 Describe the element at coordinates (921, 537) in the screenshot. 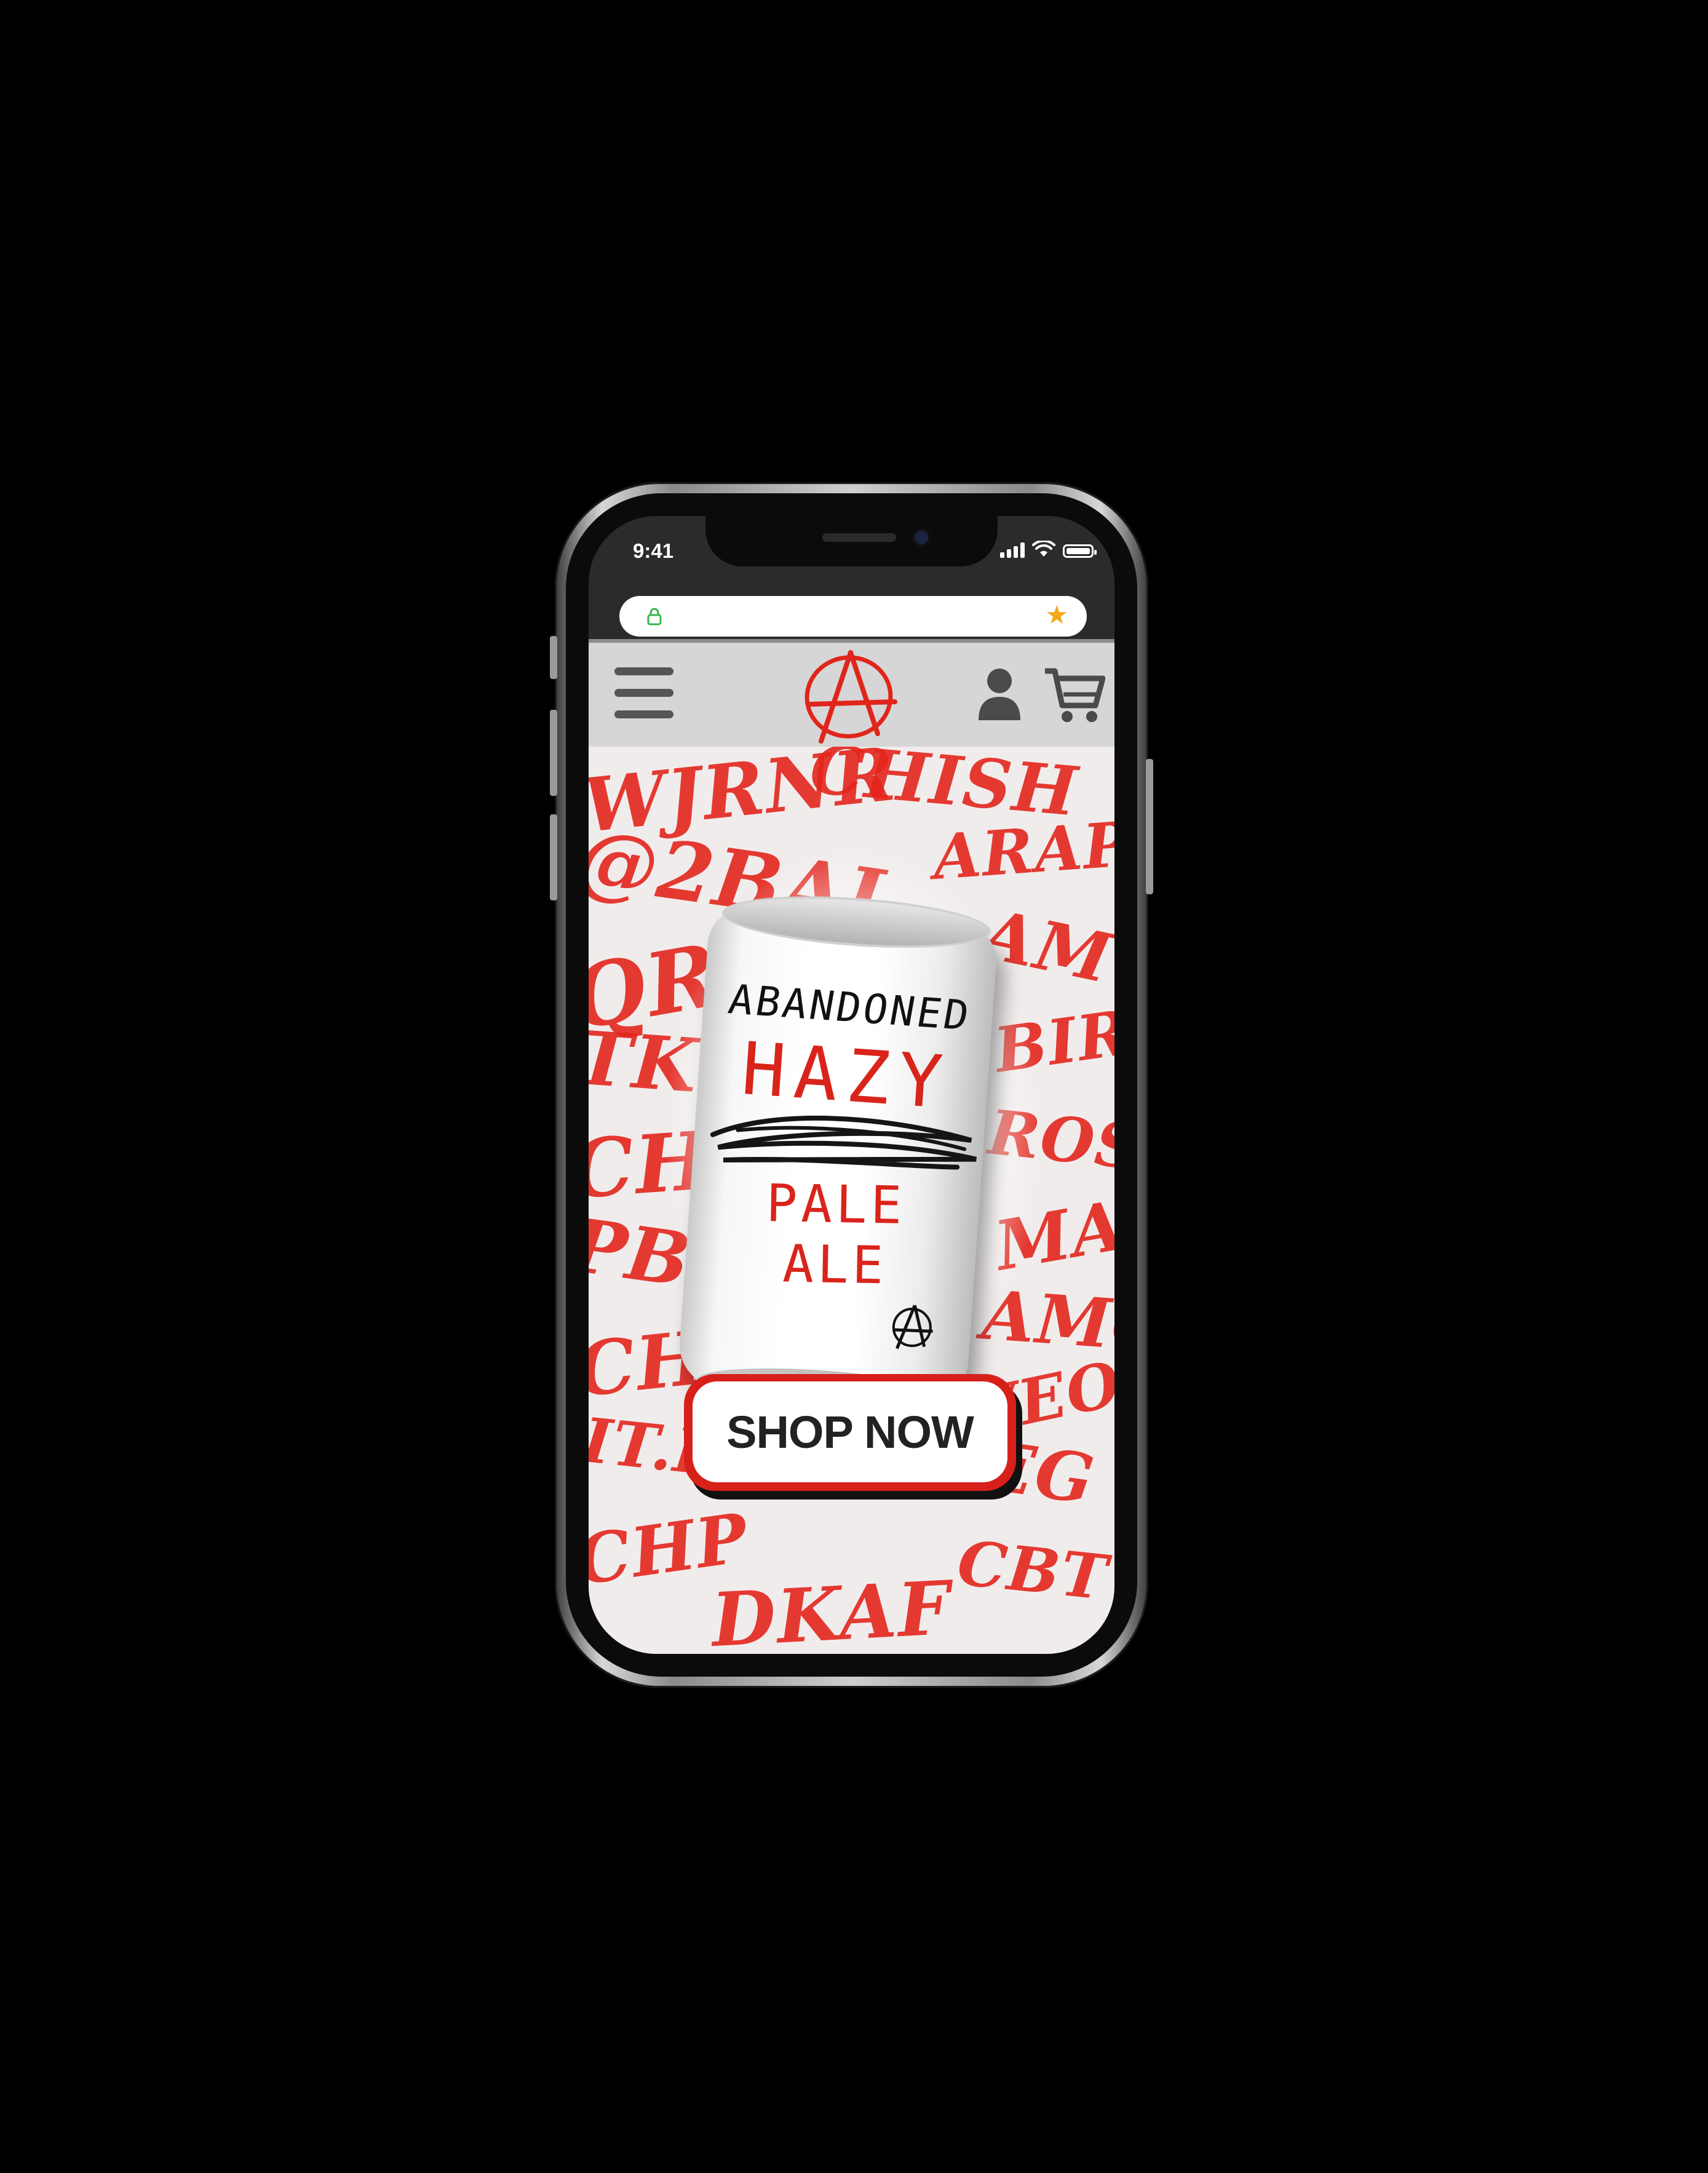

I see `front-camera` at that location.